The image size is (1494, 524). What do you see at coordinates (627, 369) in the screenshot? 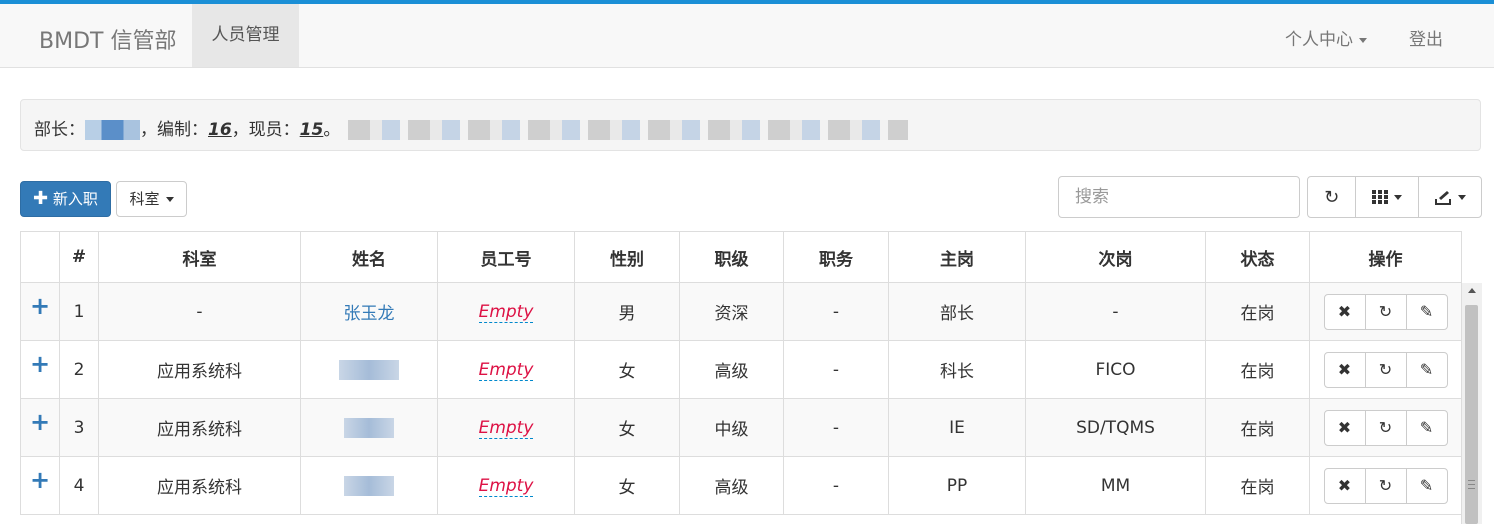
I see `row-gender: 女` at bounding box center [627, 369].